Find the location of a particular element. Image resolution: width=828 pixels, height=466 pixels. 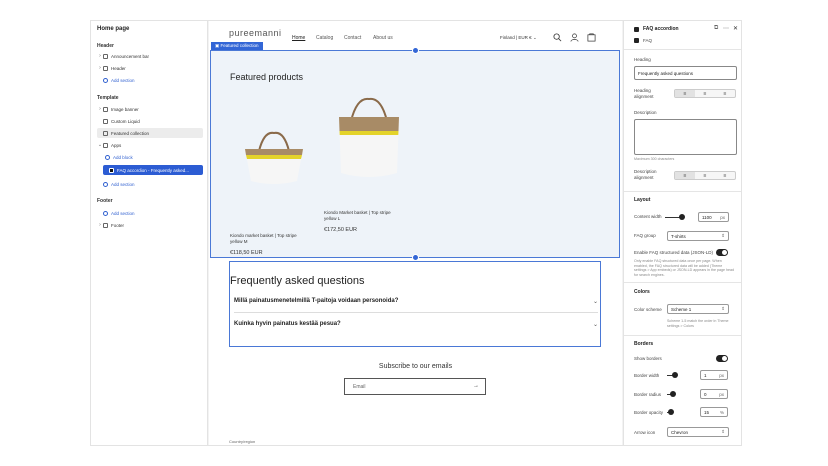

description-alignment-control: ≡ ≡ ≡ is located at coordinates (705, 175).